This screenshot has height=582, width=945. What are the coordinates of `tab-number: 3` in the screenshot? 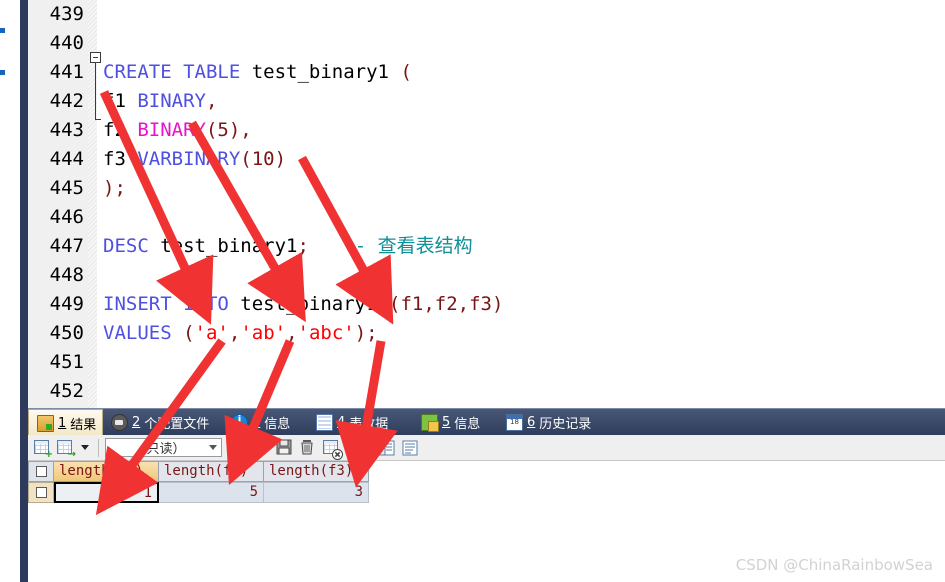 It's located at (256, 422).